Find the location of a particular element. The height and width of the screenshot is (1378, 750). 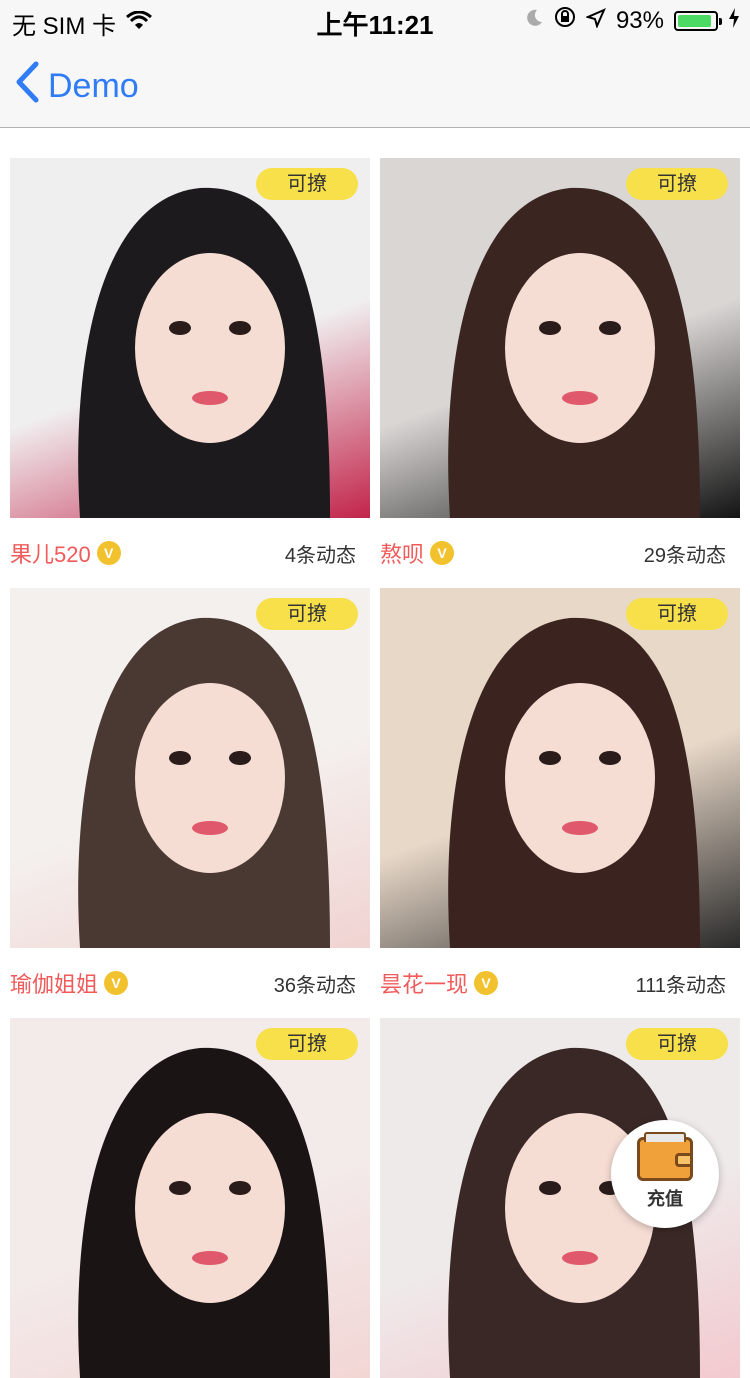

user-name: 瑜伽姐姐 is located at coordinates (54, 983).